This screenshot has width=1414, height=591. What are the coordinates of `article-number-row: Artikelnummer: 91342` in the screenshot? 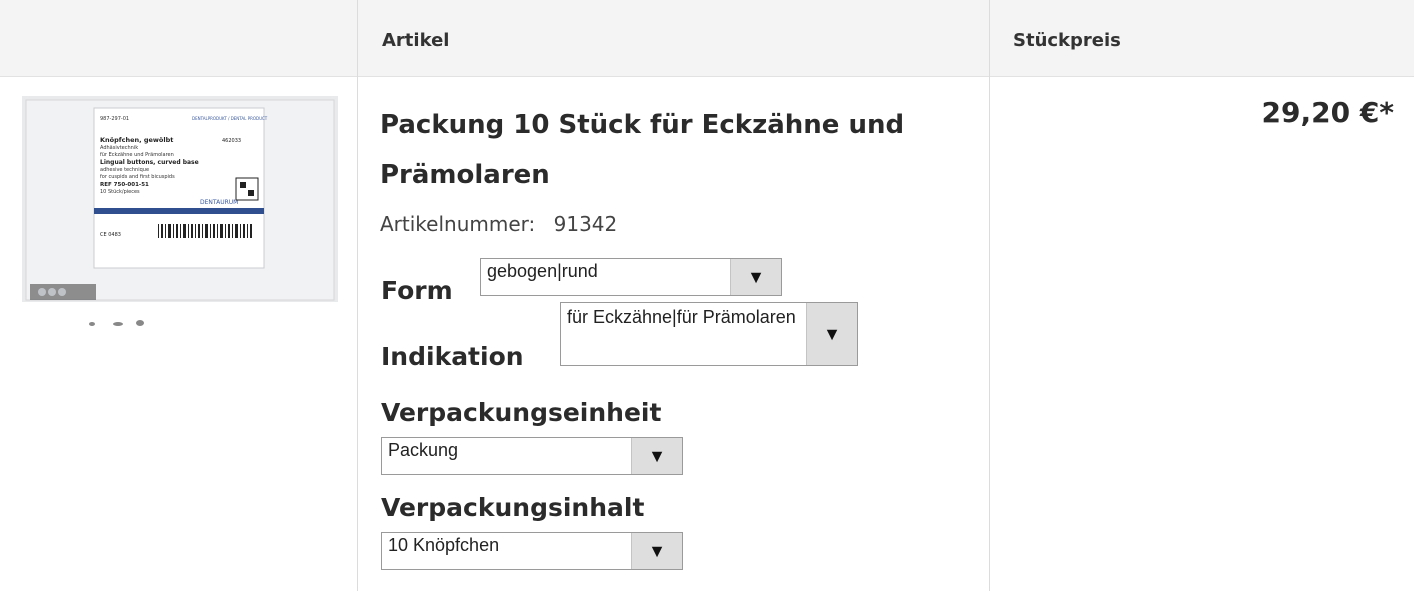 It's located at (498, 224).